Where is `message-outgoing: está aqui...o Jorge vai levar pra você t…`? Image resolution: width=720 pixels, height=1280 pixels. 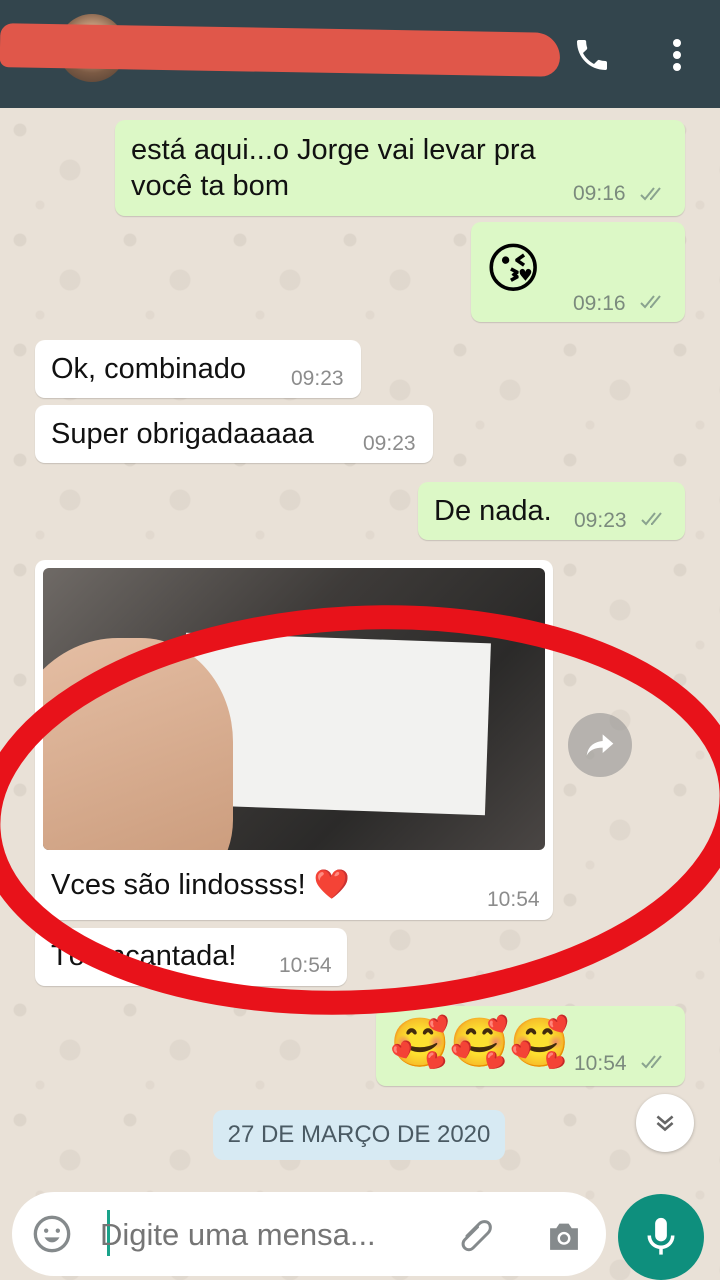 message-outgoing: está aqui...o Jorge vai levar pra você t… is located at coordinates (400, 168).